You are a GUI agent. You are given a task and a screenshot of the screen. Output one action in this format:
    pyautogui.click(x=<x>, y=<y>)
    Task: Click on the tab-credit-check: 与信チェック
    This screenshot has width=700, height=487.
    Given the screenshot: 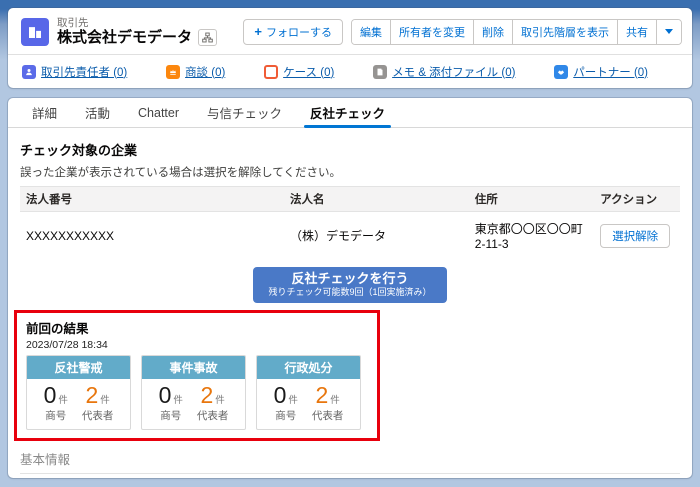 What is the action you would take?
    pyautogui.click(x=244, y=112)
    